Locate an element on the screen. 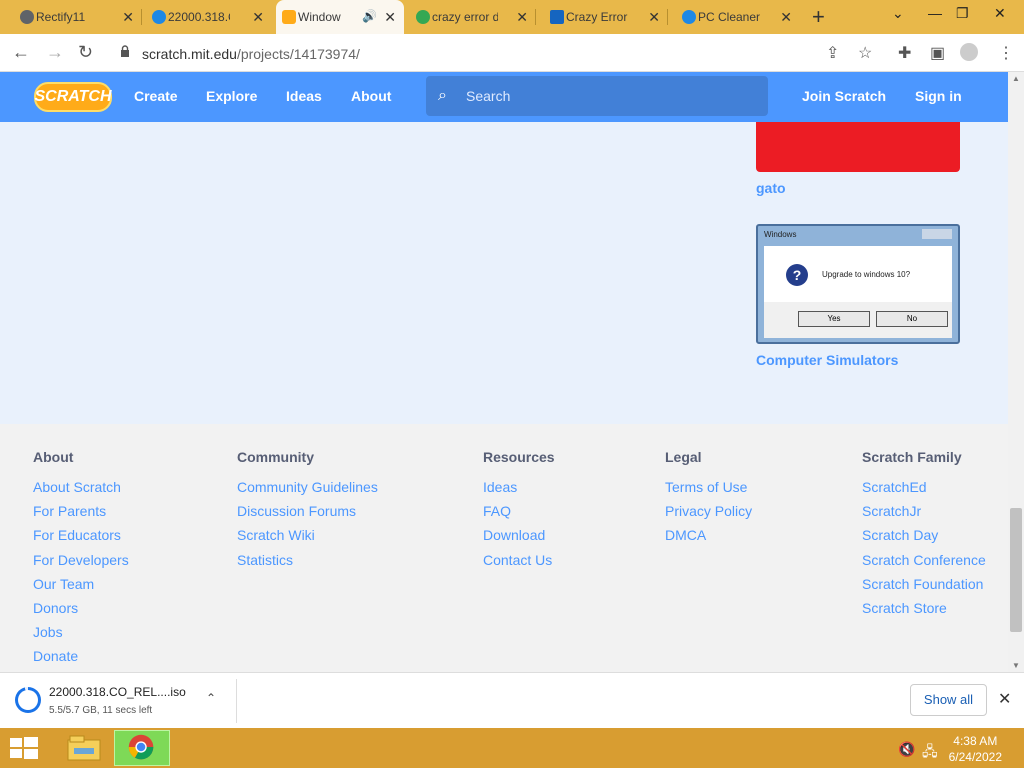  divider is located at coordinates (236, 701).